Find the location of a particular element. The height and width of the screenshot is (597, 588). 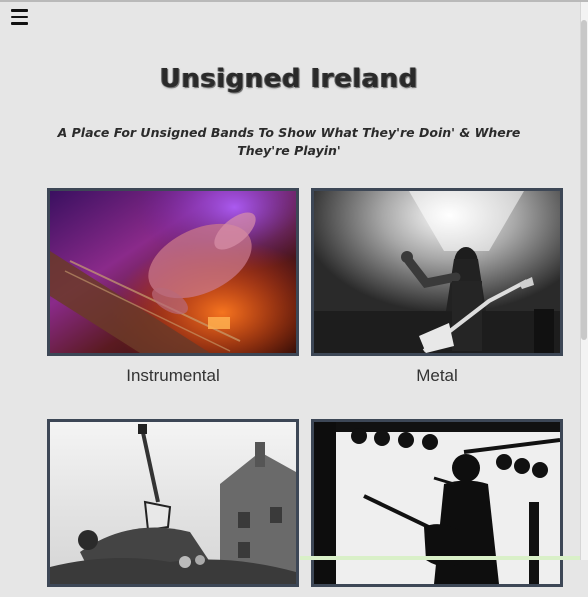

metal-guitarist-stage-photo is located at coordinates (437, 272).